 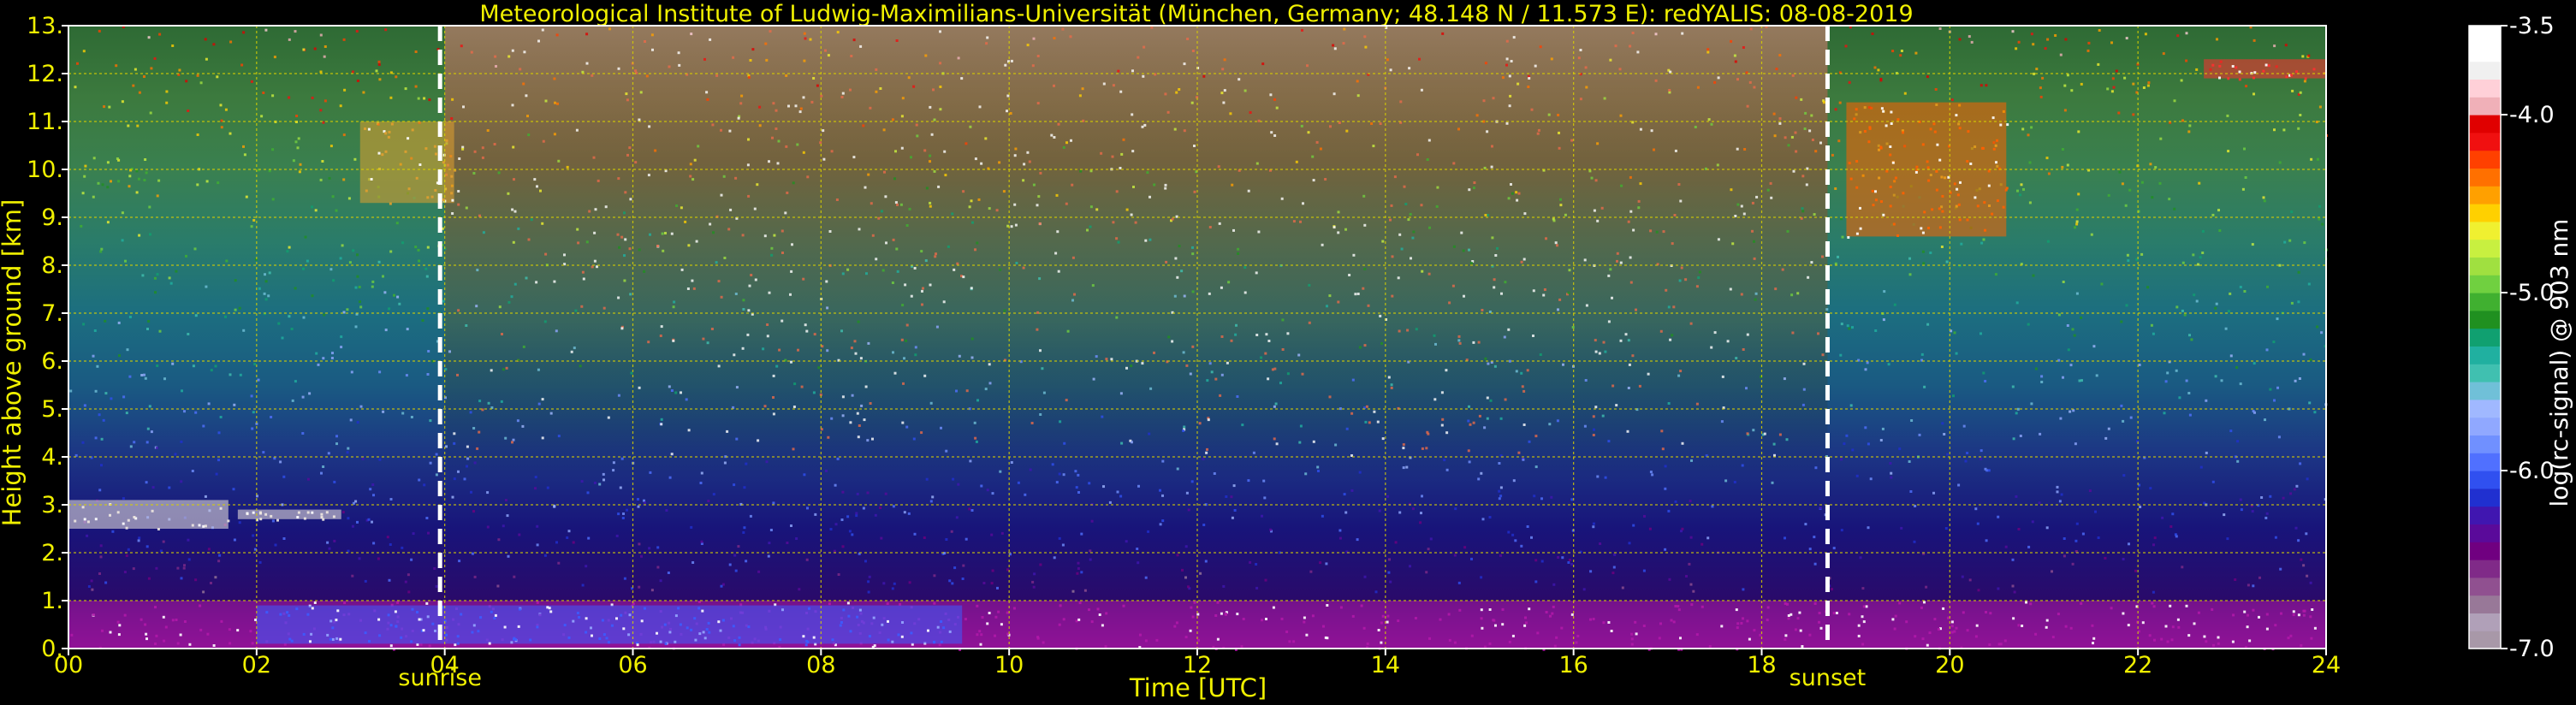 What do you see at coordinates (1385, 665) in the screenshot?
I see `x-tick-label: 14` at bounding box center [1385, 665].